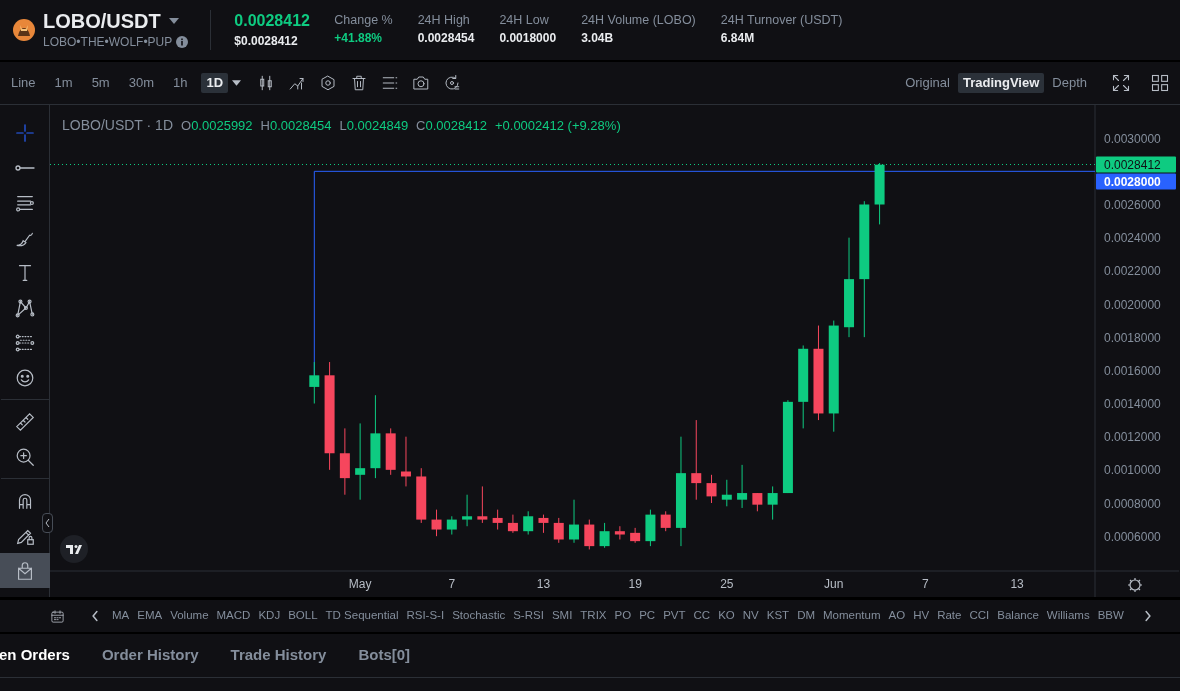 This screenshot has width=1180, height=691. I want to click on interval-tab: Line, so click(23, 83).